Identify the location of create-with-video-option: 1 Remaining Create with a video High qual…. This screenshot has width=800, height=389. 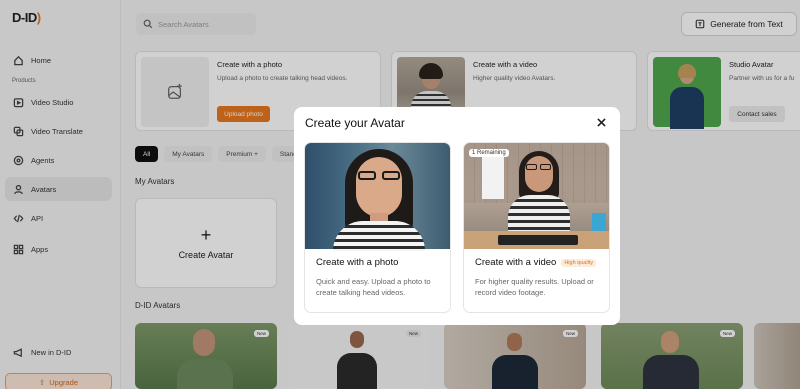
(536, 227).